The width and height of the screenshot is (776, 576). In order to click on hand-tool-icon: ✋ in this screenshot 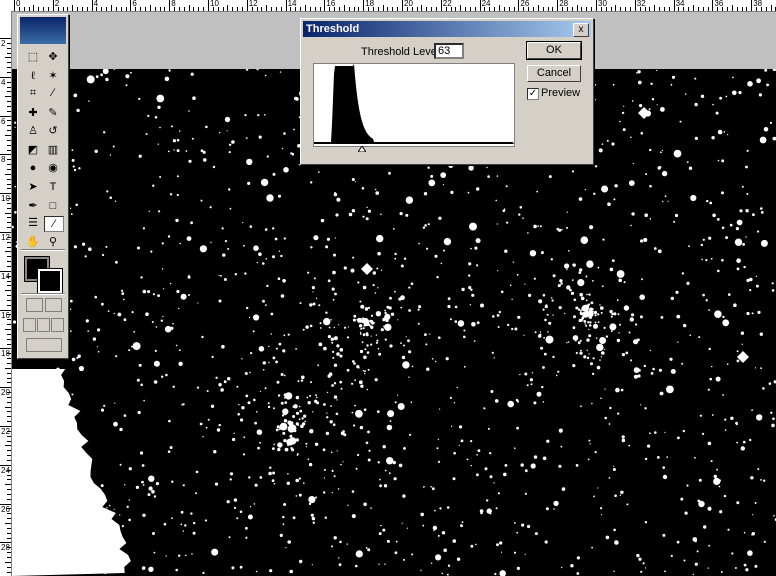, I will do `click(33, 242)`.